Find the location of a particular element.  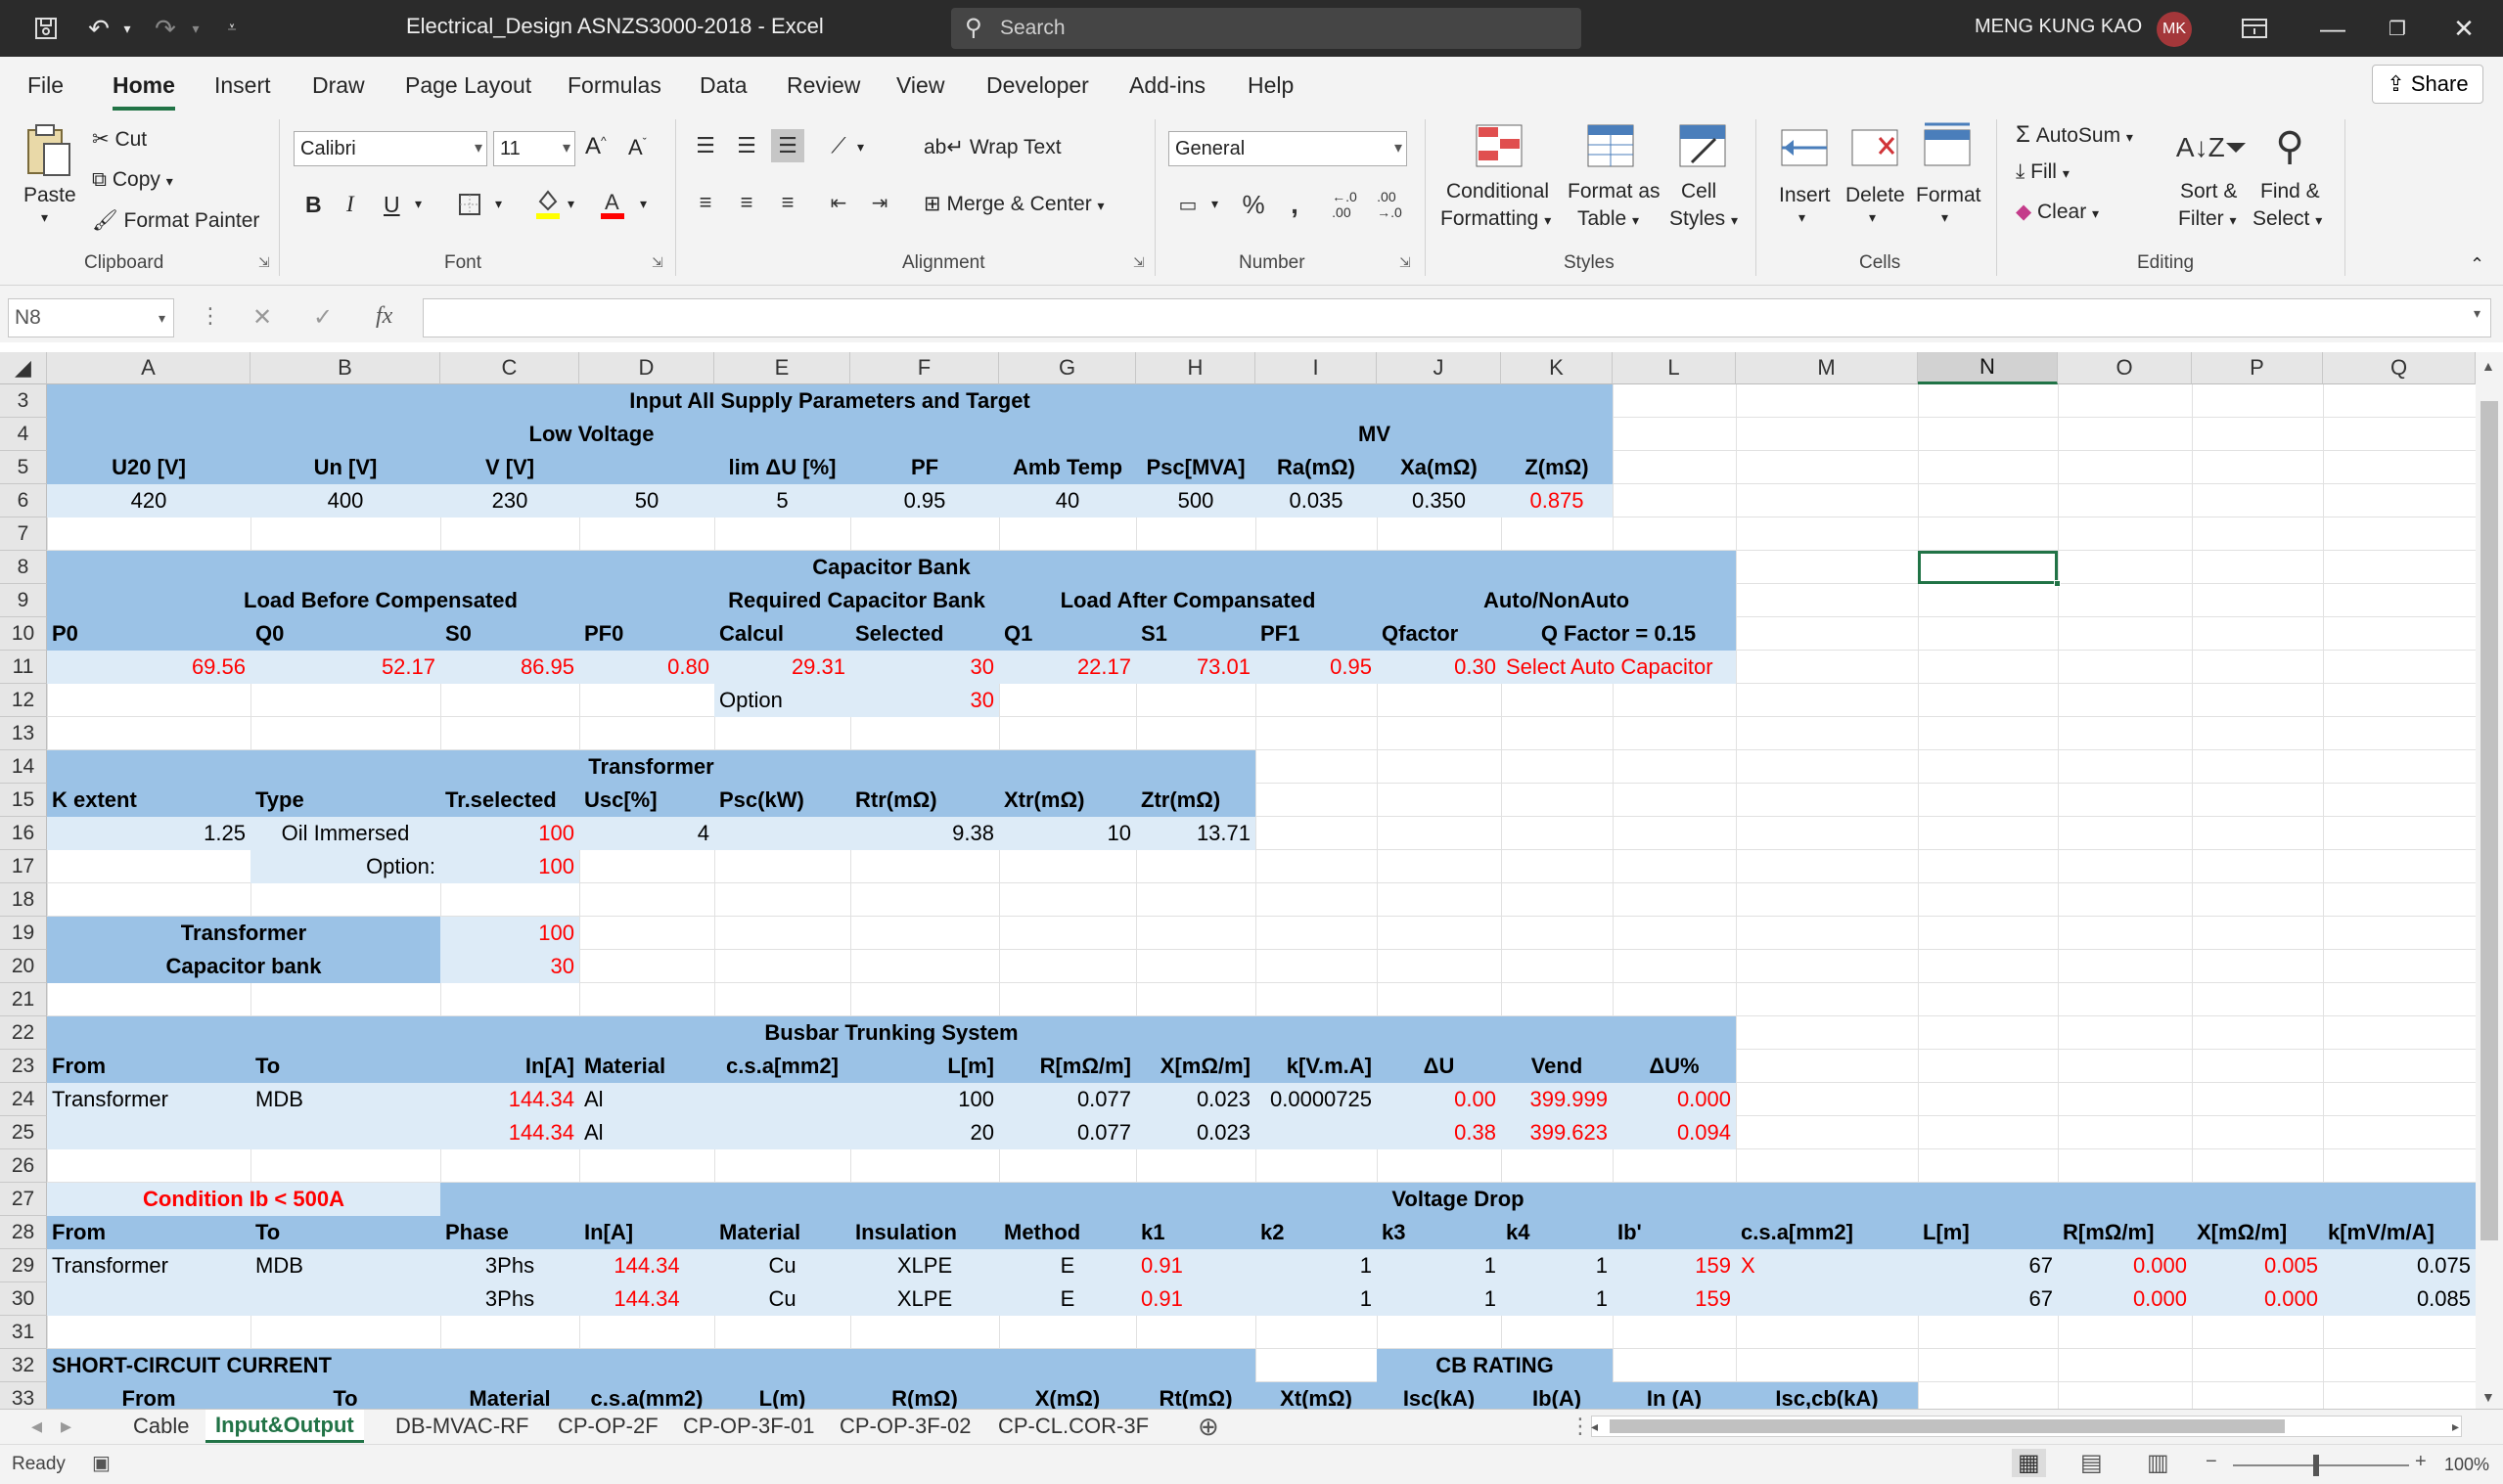

cell-c10: S0 is located at coordinates (509, 634).